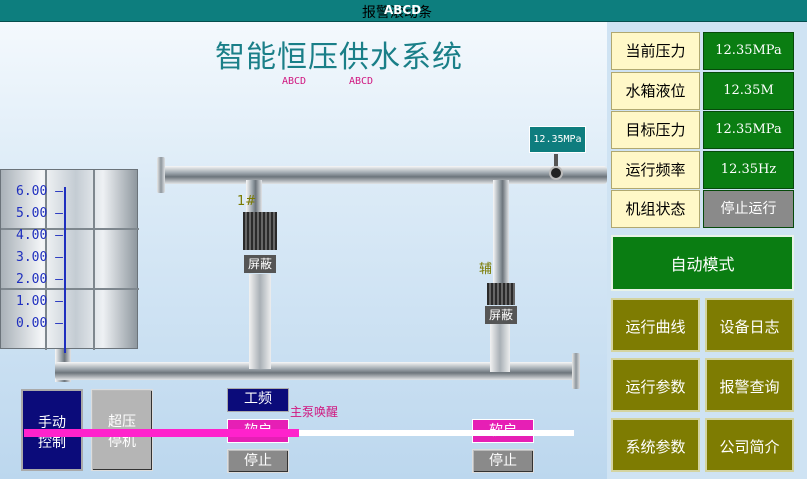 The image size is (807, 479). I want to click on aux-pump-mask-label: 屏蔽, so click(501, 315).